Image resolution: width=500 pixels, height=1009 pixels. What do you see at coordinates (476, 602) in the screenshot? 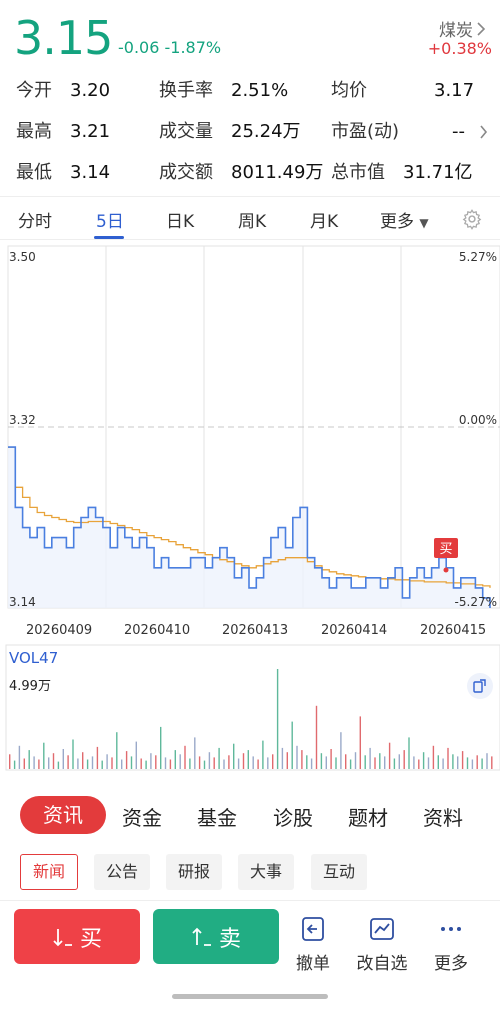
I see `y-axis-right-bottom-label: -5.27%` at bounding box center [476, 602].